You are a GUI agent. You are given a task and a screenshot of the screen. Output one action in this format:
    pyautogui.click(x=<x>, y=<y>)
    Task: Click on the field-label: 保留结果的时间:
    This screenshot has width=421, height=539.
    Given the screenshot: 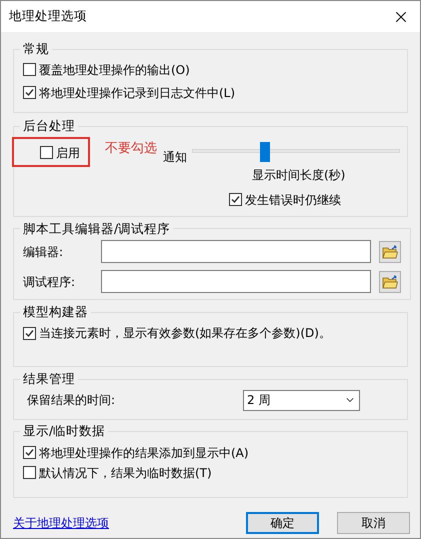 What is the action you would take?
    pyautogui.click(x=71, y=401)
    